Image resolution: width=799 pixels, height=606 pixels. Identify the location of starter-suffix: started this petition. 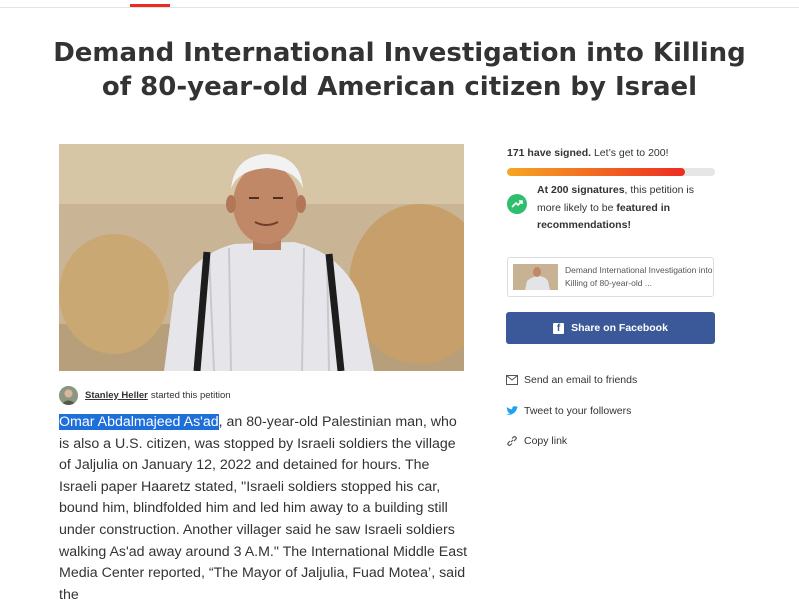
(190, 395).